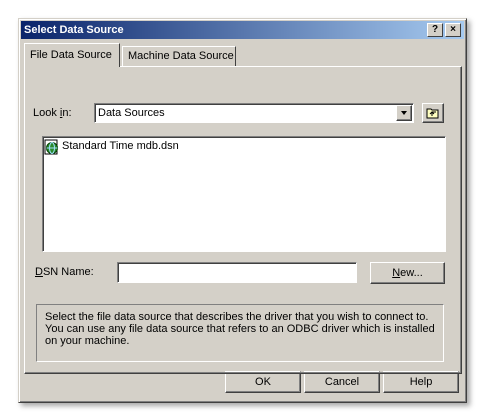  Describe the element at coordinates (120, 146) in the screenshot. I see `list-item-label: Standard Time mdb.dsn` at that location.